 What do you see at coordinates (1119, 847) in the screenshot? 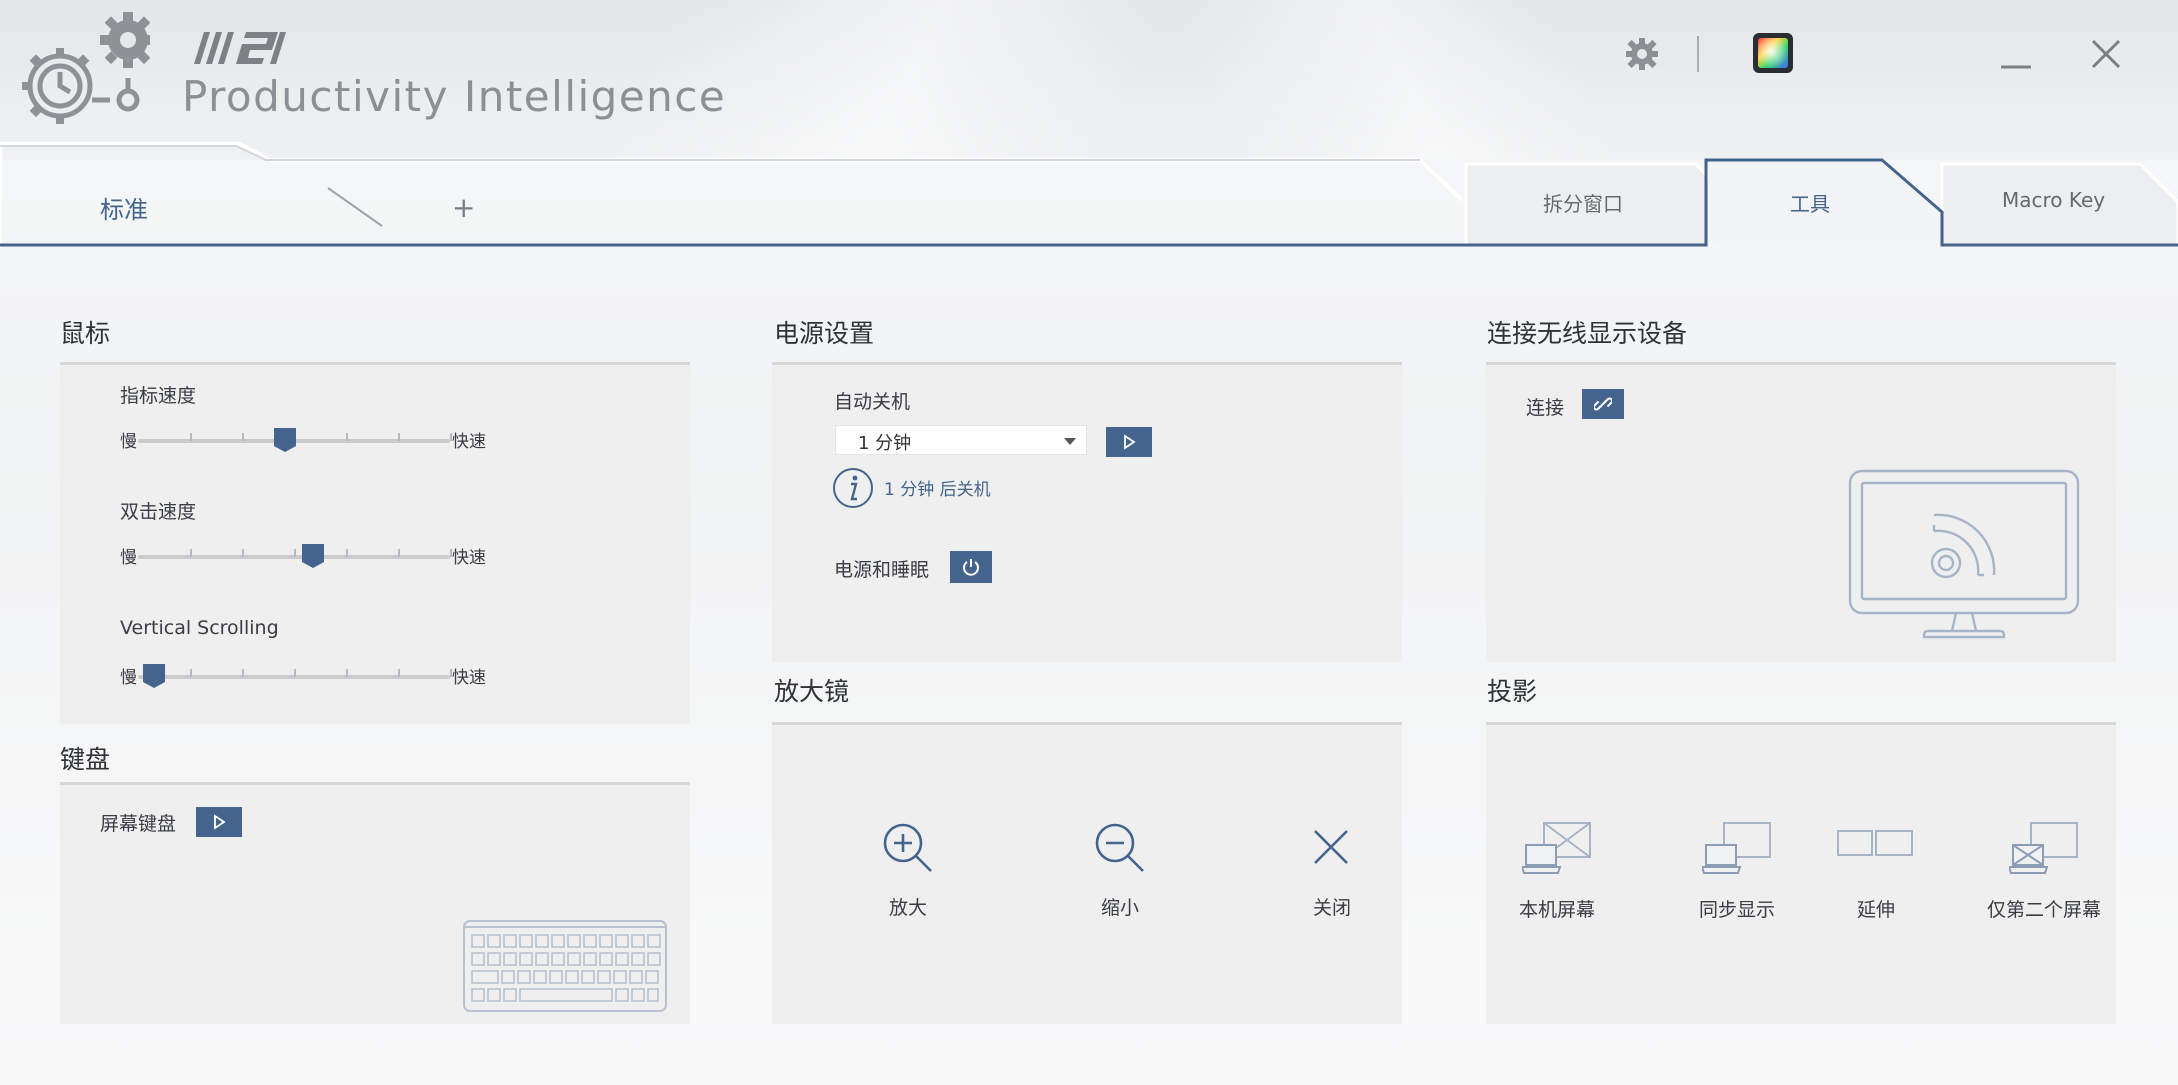
I see `zoom-out-icon` at bounding box center [1119, 847].